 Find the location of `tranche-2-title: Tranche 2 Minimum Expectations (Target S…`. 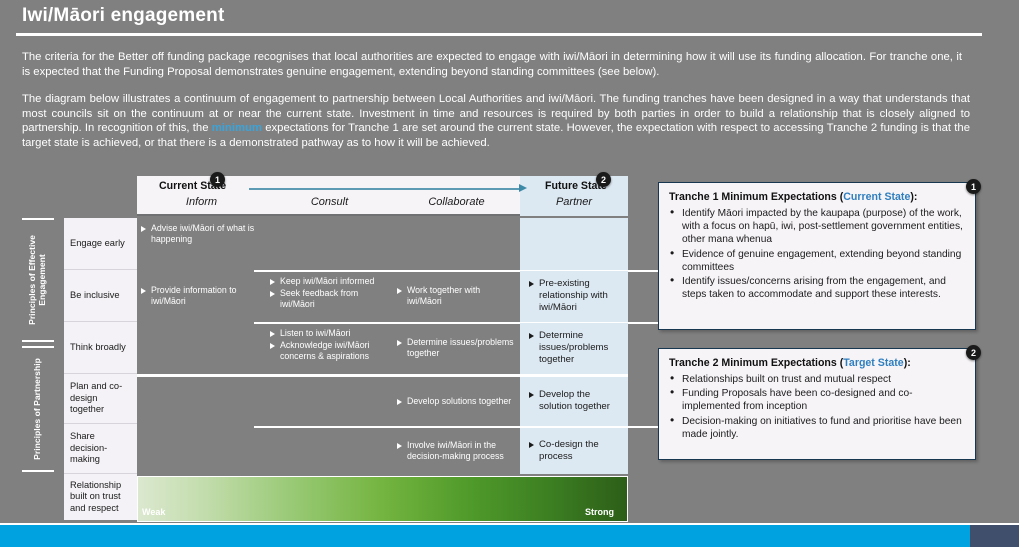

tranche-2-title: Tranche 2 Minimum Expectations (Target S… is located at coordinates (817, 363).